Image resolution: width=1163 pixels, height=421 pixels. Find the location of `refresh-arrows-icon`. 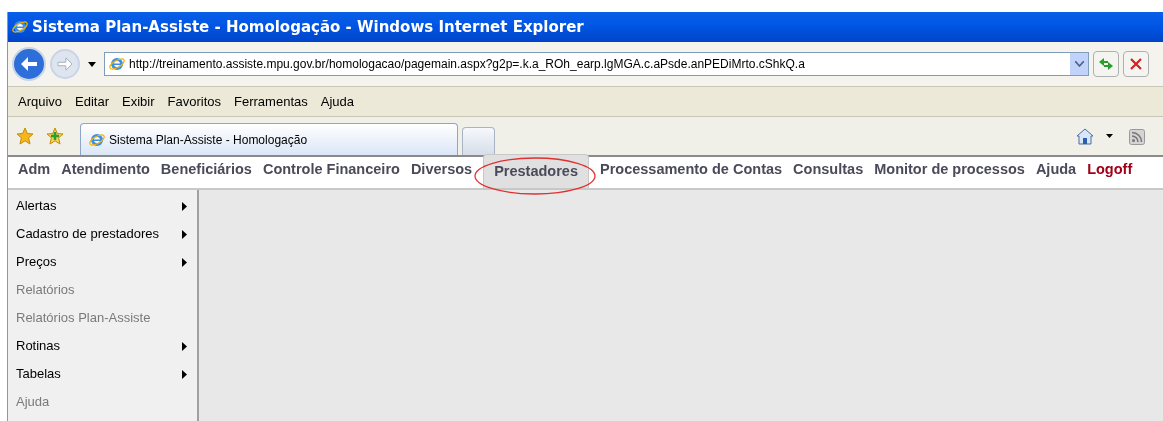

refresh-arrows-icon is located at coordinates (1106, 64).